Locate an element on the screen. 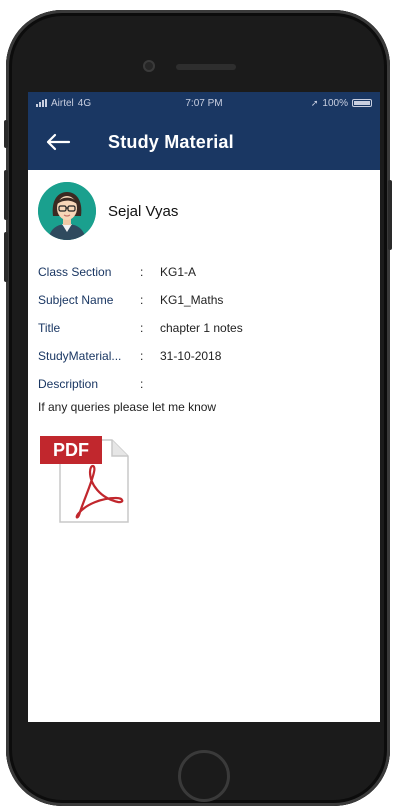 The image size is (396, 811). network-label: 4G is located at coordinates (84, 103).